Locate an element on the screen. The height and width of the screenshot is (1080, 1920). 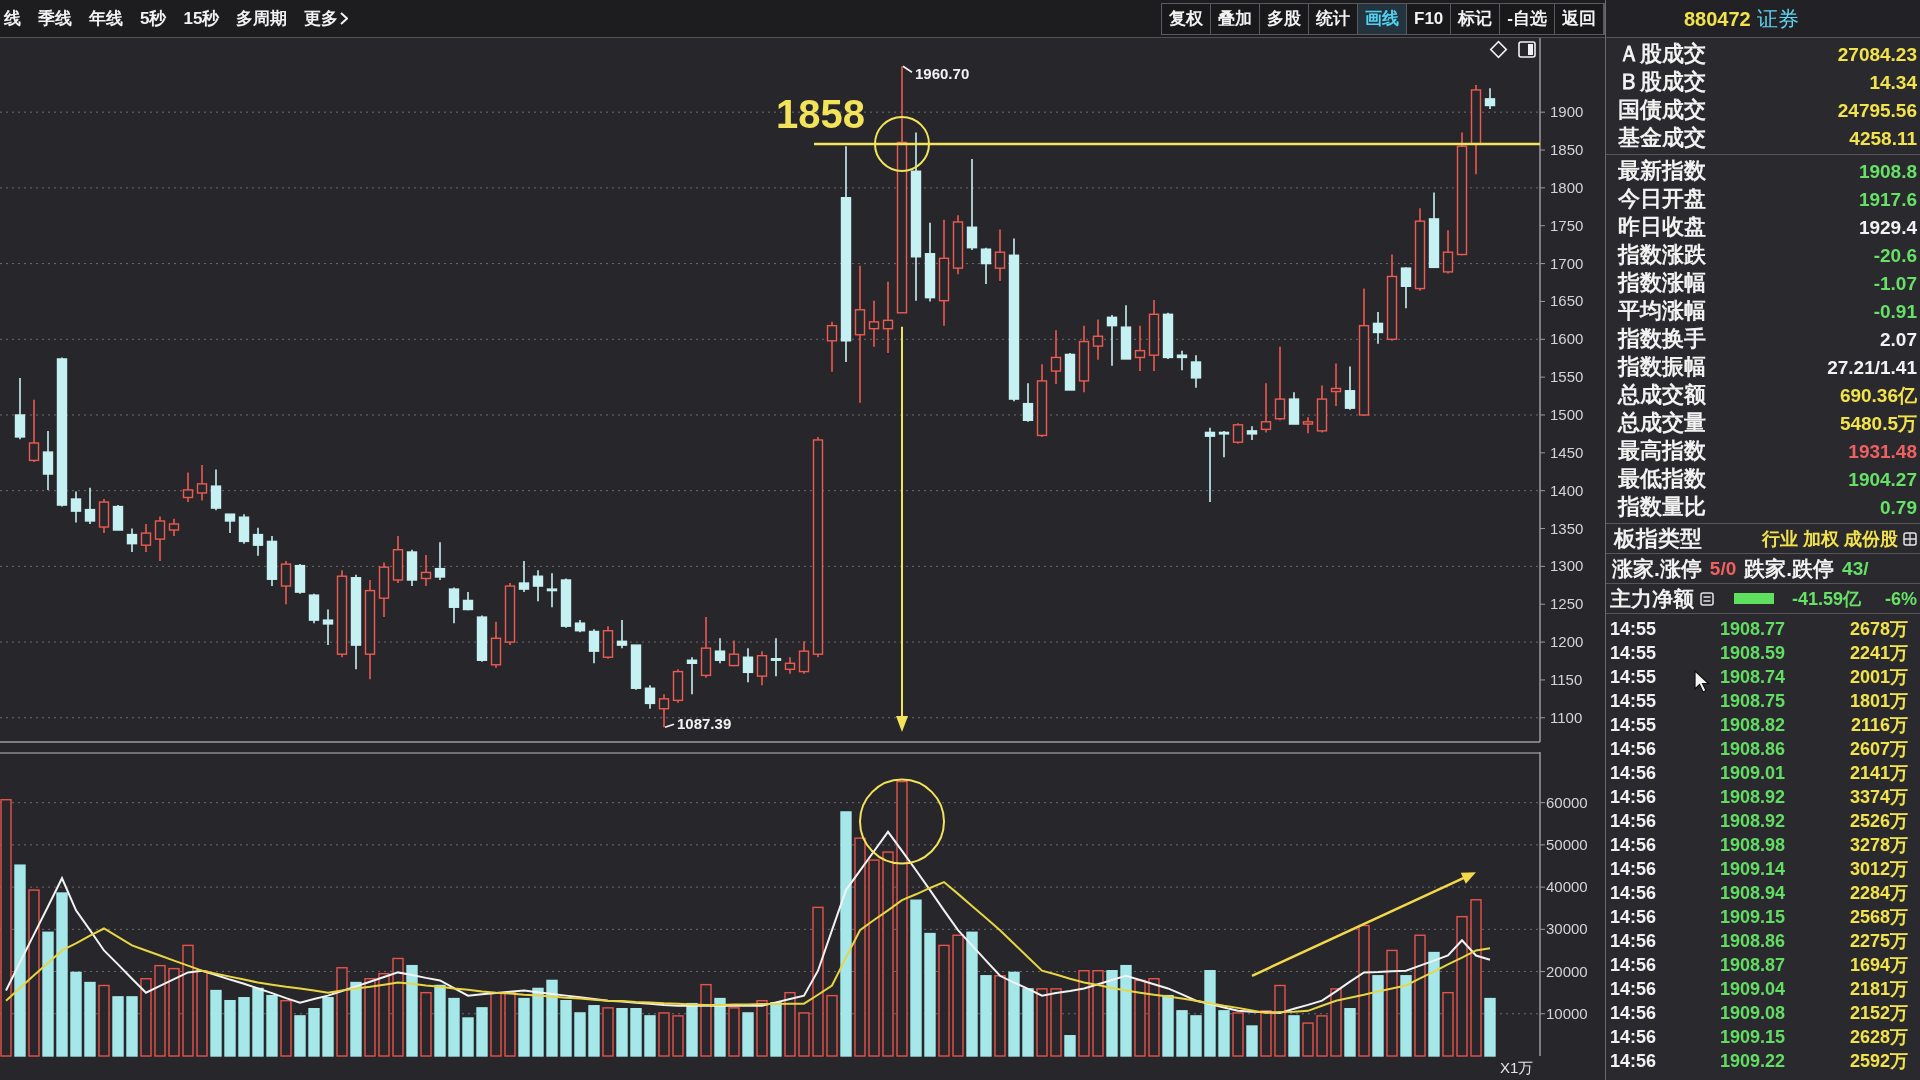
tool-button: 叠加 is located at coordinates (1236, 18).